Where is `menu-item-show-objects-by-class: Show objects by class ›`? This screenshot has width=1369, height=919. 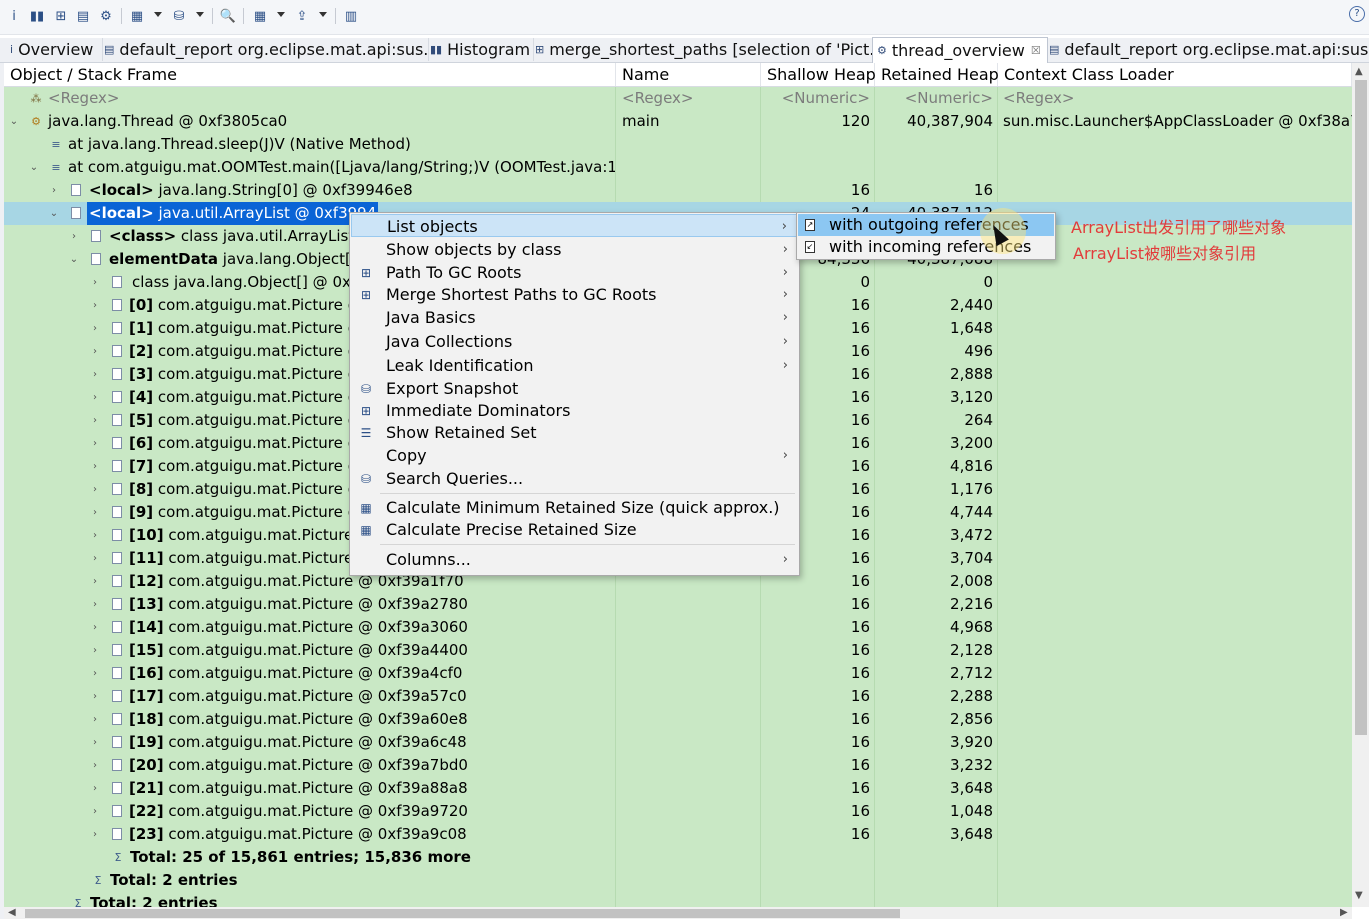 menu-item-show-objects-by-class: Show objects by class › is located at coordinates (574, 249).